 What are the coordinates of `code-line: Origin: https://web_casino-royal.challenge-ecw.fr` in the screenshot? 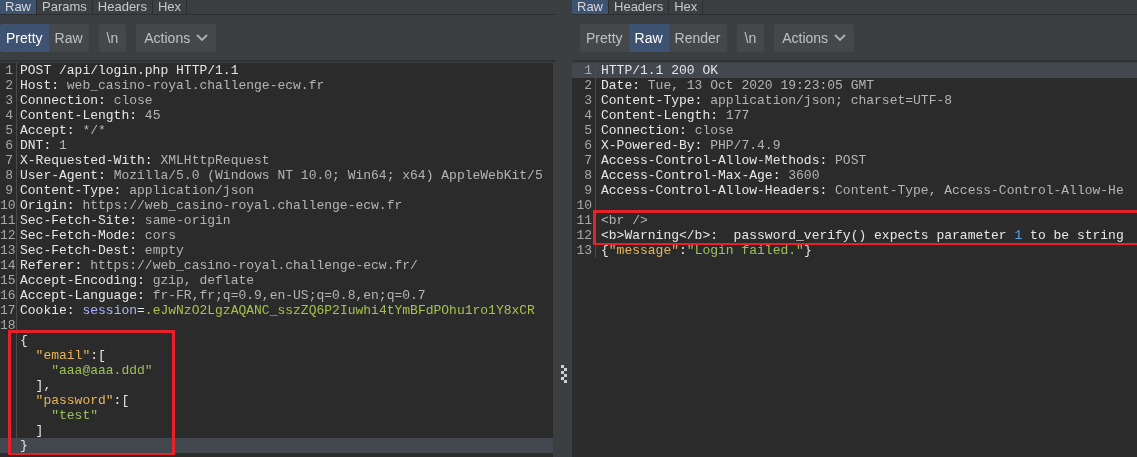 It's located at (211, 205).